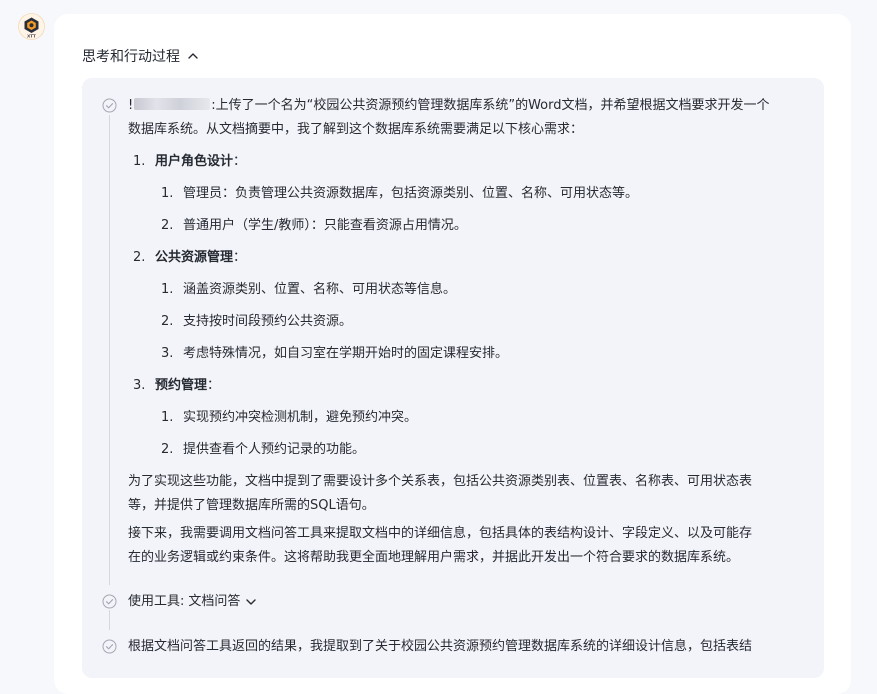  Describe the element at coordinates (131, 57) in the screenshot. I see `thinking-header-label: 思考和行动过程` at that location.